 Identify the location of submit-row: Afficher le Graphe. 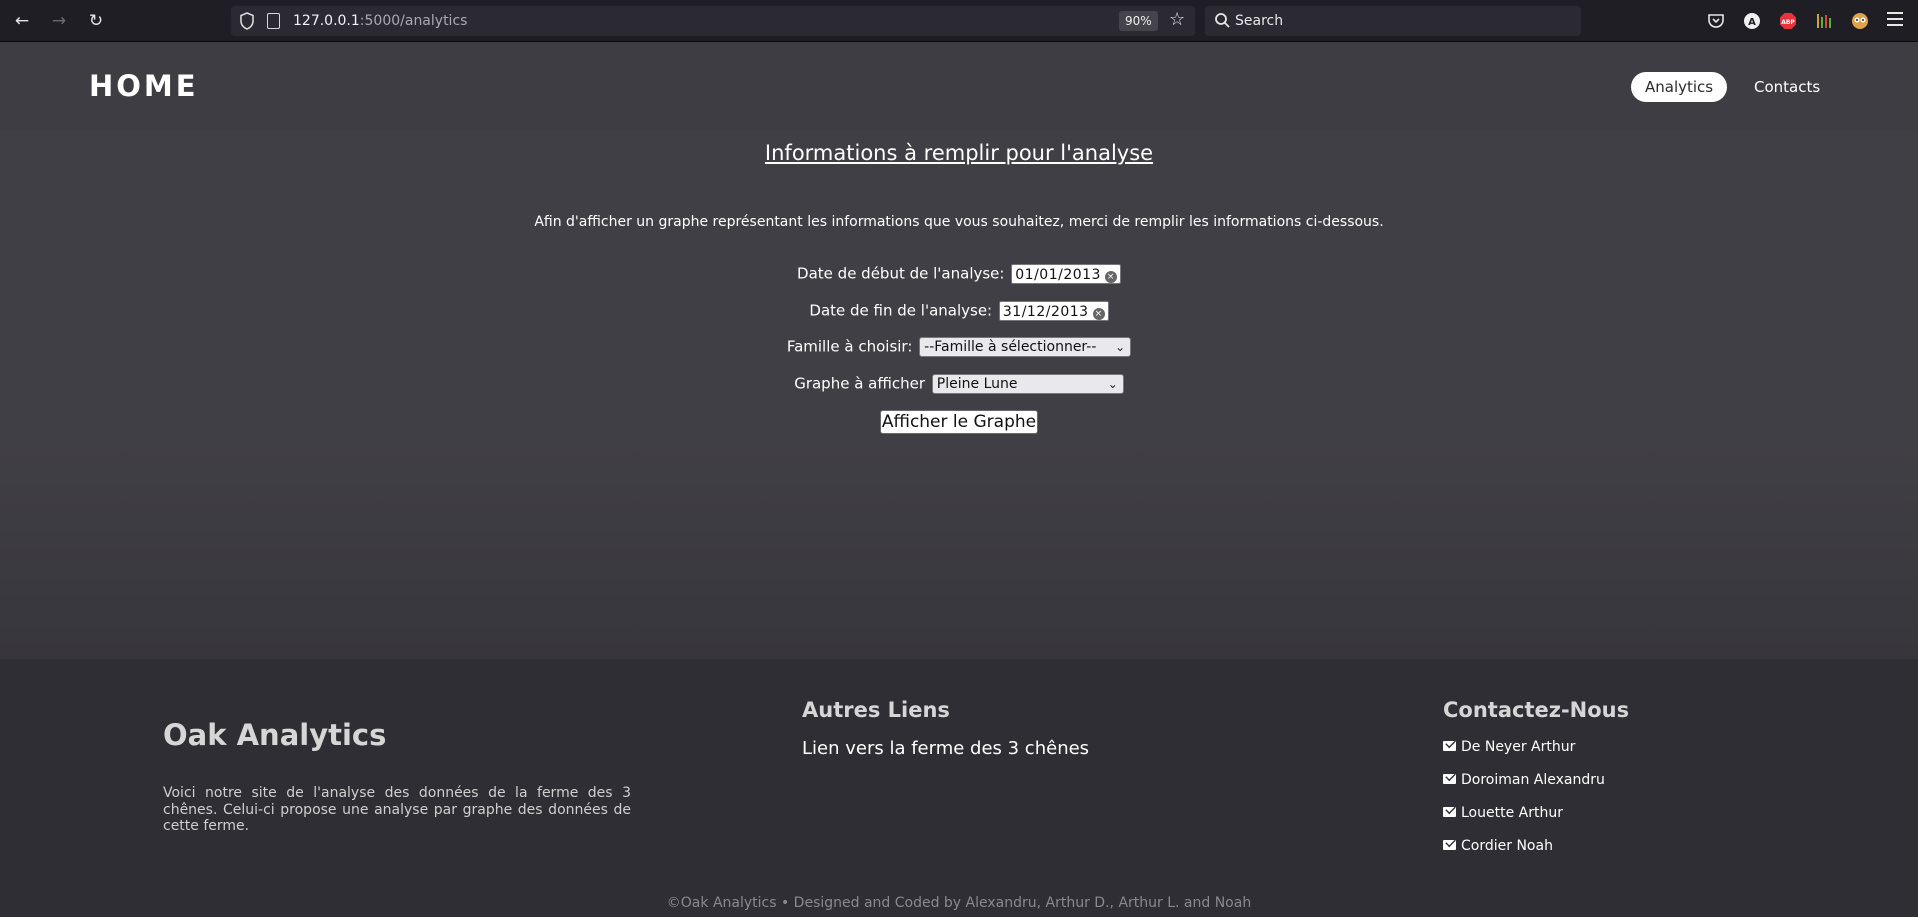
(959, 422).